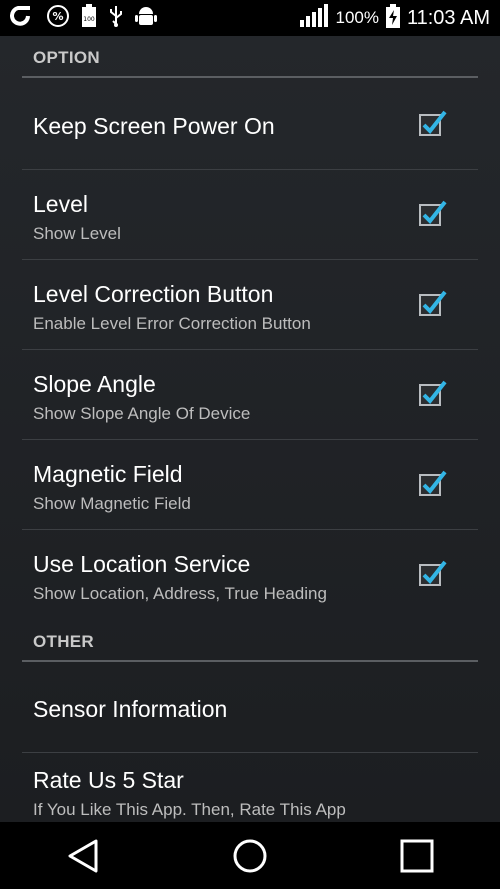 The width and height of the screenshot is (500, 889). I want to click on setting-title: Slope Angle, so click(94, 384).